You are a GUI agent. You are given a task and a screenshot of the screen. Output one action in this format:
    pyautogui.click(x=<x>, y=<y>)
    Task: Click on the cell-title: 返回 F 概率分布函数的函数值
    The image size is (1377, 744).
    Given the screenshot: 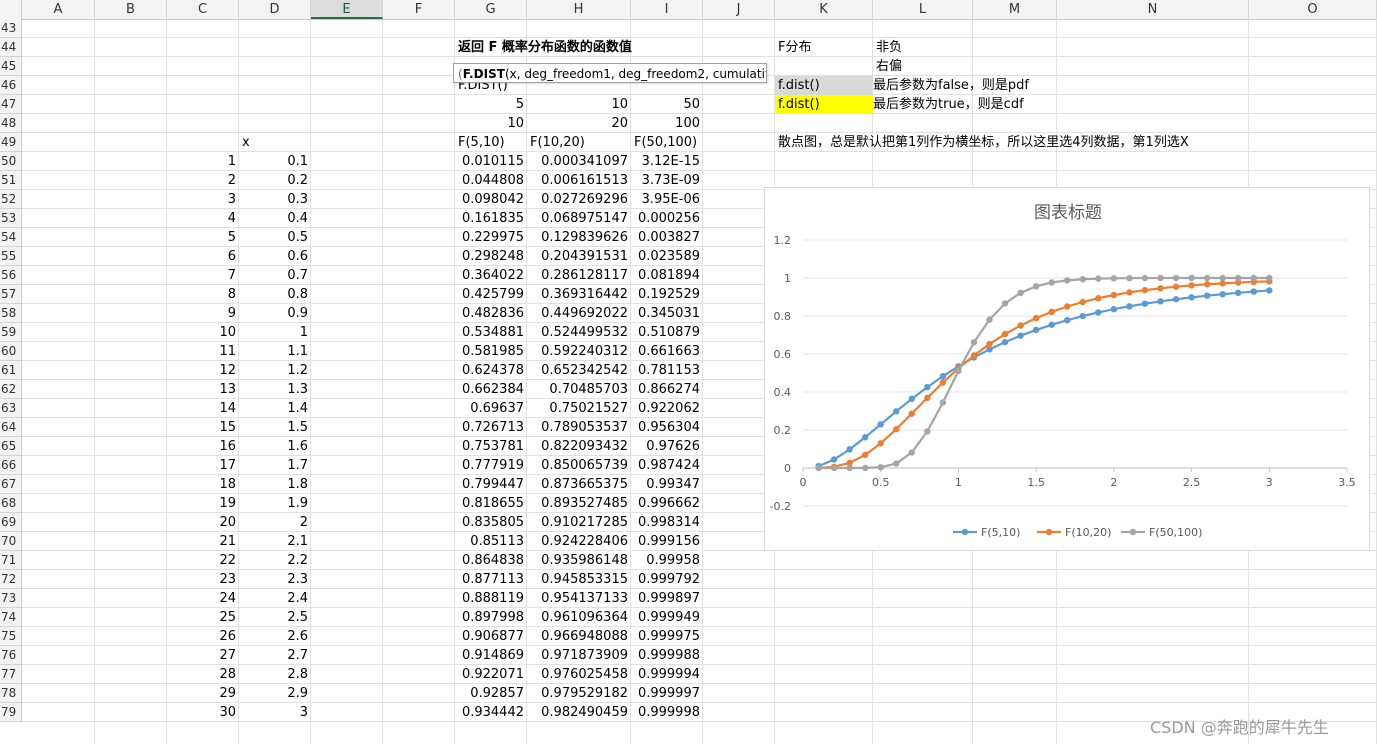 What is the action you would take?
    pyautogui.click(x=579, y=47)
    